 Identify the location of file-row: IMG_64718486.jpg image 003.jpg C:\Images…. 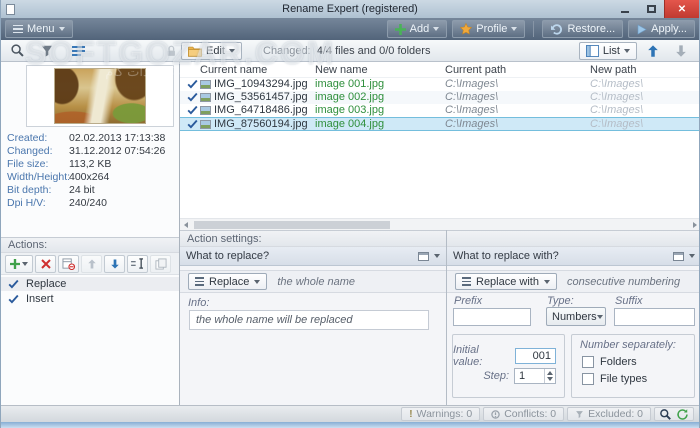
(439, 110).